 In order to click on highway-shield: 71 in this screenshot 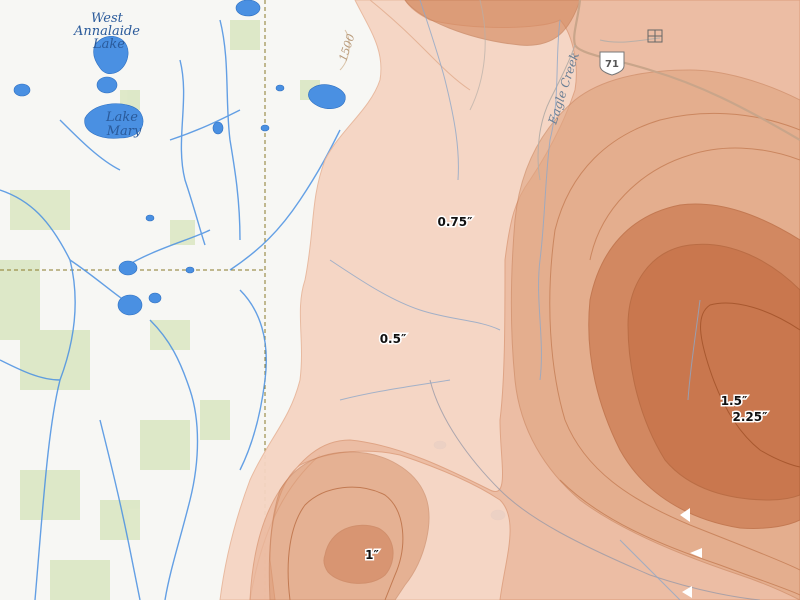, I will do `click(612, 63)`.